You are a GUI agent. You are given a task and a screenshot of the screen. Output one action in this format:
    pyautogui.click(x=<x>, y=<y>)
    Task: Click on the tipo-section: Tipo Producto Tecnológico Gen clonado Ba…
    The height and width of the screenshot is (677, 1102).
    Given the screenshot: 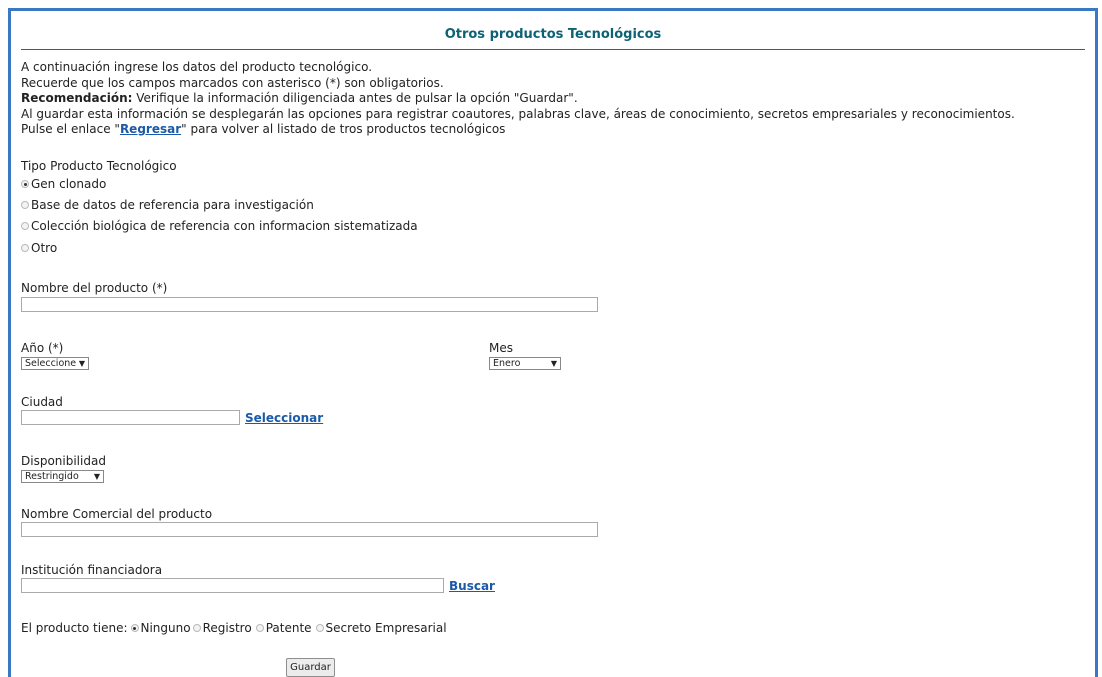 What is the action you would take?
    pyautogui.click(x=219, y=209)
    